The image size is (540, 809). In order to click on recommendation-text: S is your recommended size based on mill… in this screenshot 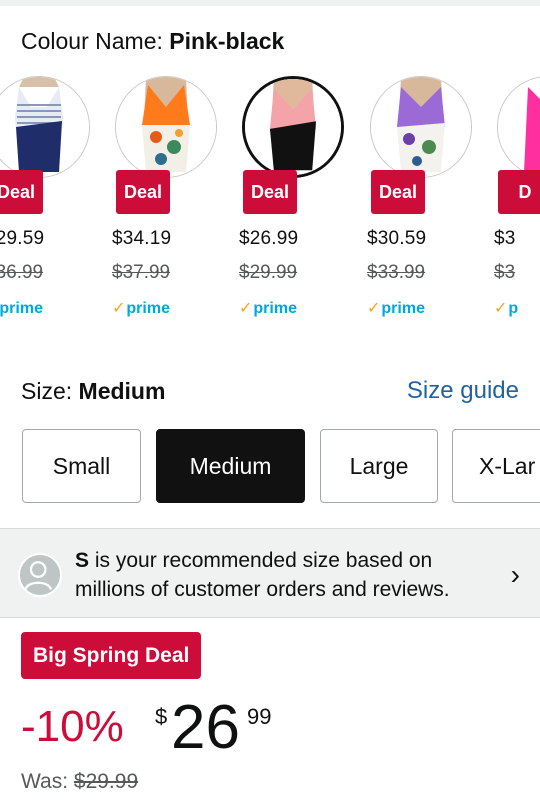, I will do `click(285, 575)`.